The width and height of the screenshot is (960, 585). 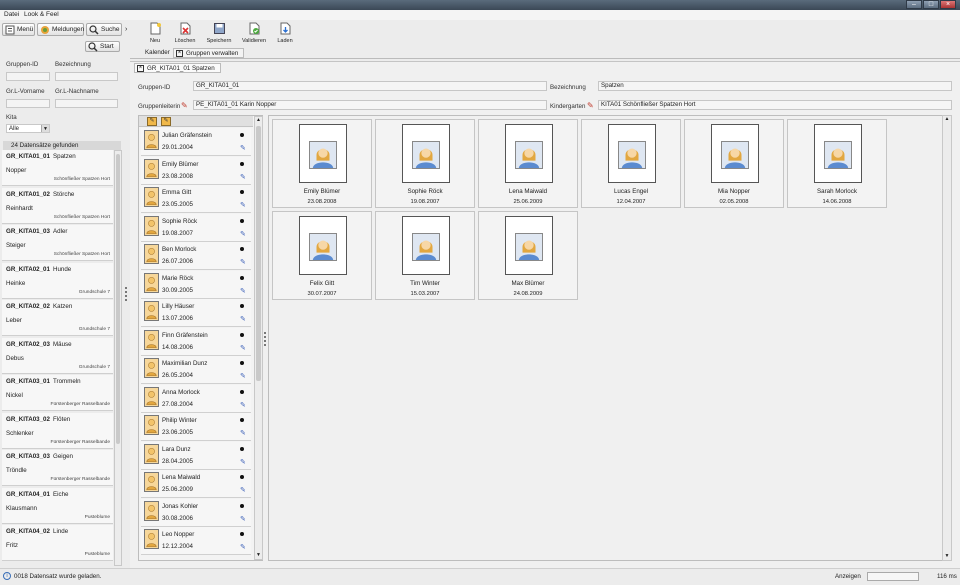 I want to click on list-item: GR_KITA02_01 Hunde Heinke Grundschule 7, so click(x=57, y=280).